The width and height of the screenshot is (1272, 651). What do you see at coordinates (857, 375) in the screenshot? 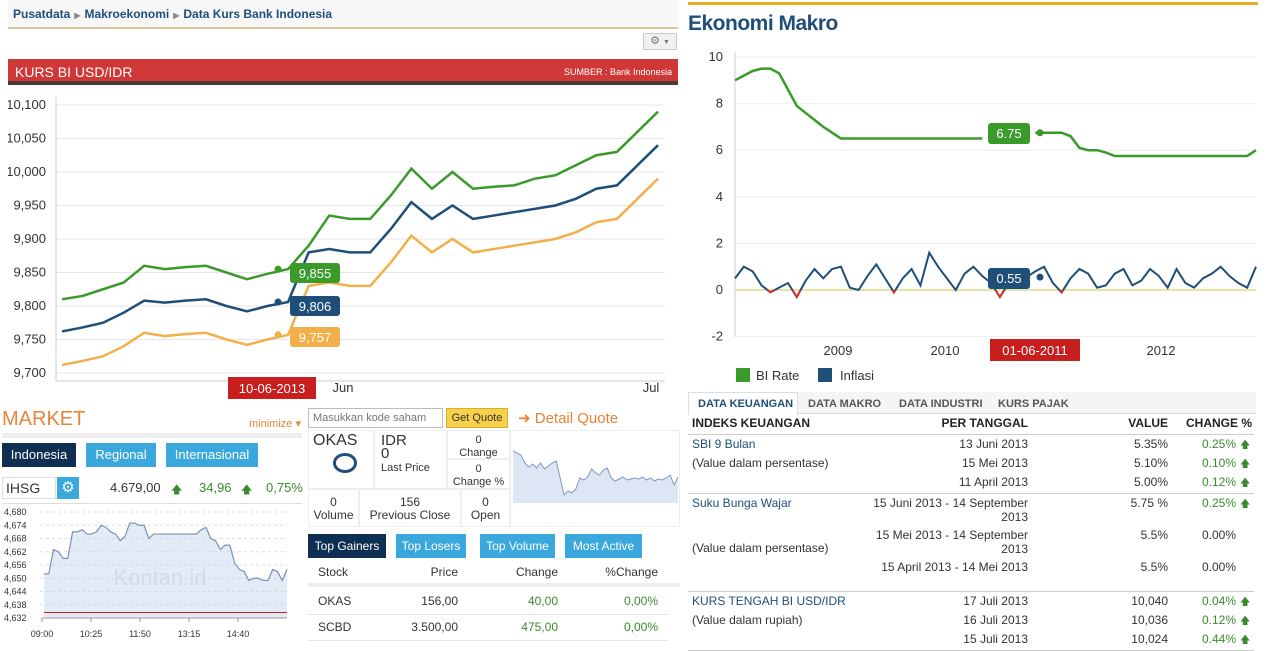
I see `legend-label: Inflasi` at bounding box center [857, 375].